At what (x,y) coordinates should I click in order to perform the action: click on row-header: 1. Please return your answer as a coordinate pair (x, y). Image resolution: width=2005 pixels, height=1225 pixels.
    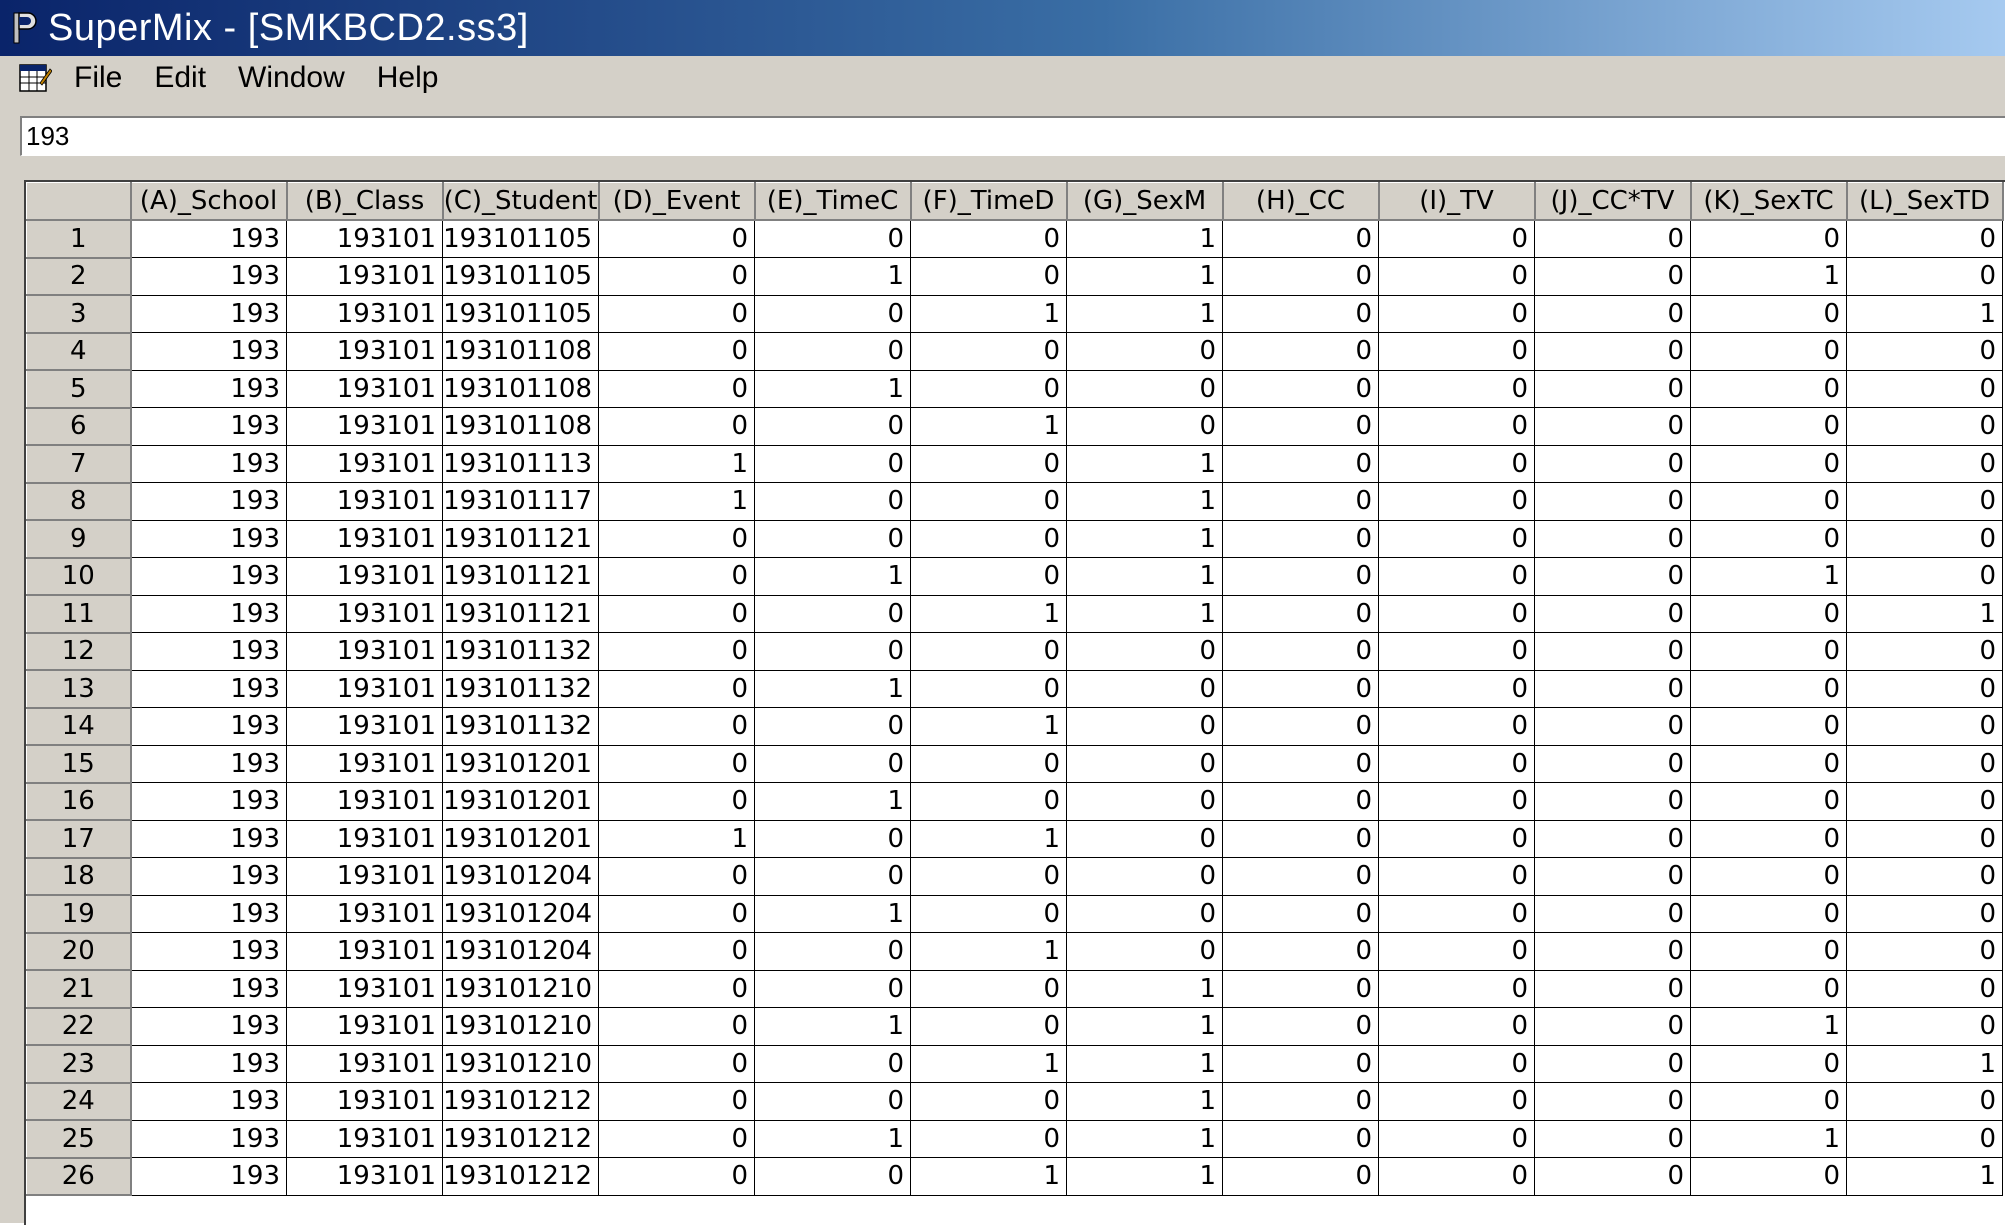
    Looking at the image, I should click on (79, 239).